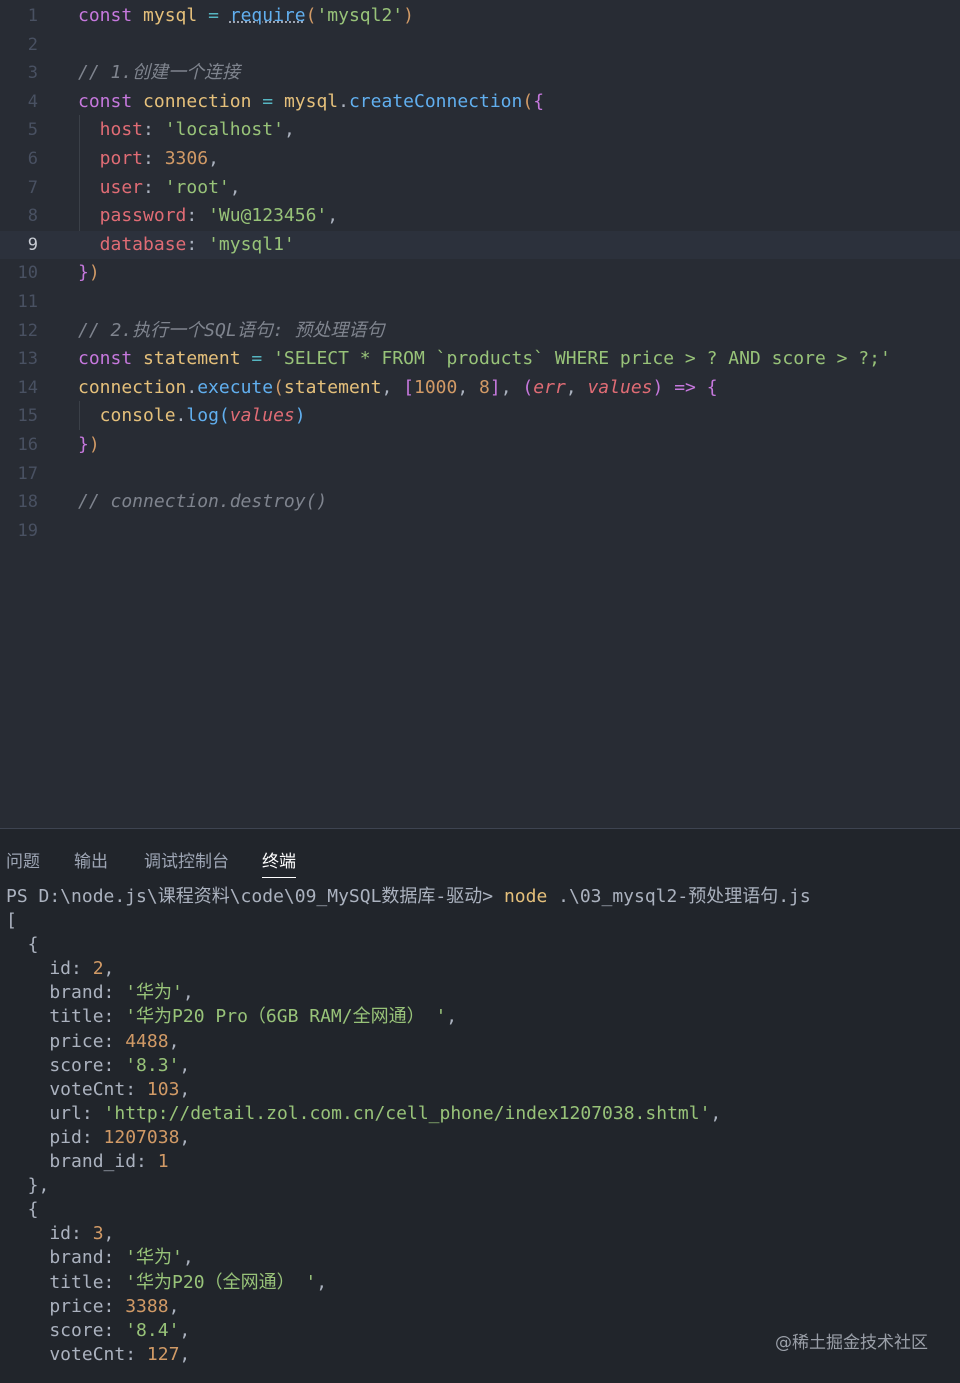 The image size is (960, 1383). I want to click on code-token: mysql, so click(176, 15).